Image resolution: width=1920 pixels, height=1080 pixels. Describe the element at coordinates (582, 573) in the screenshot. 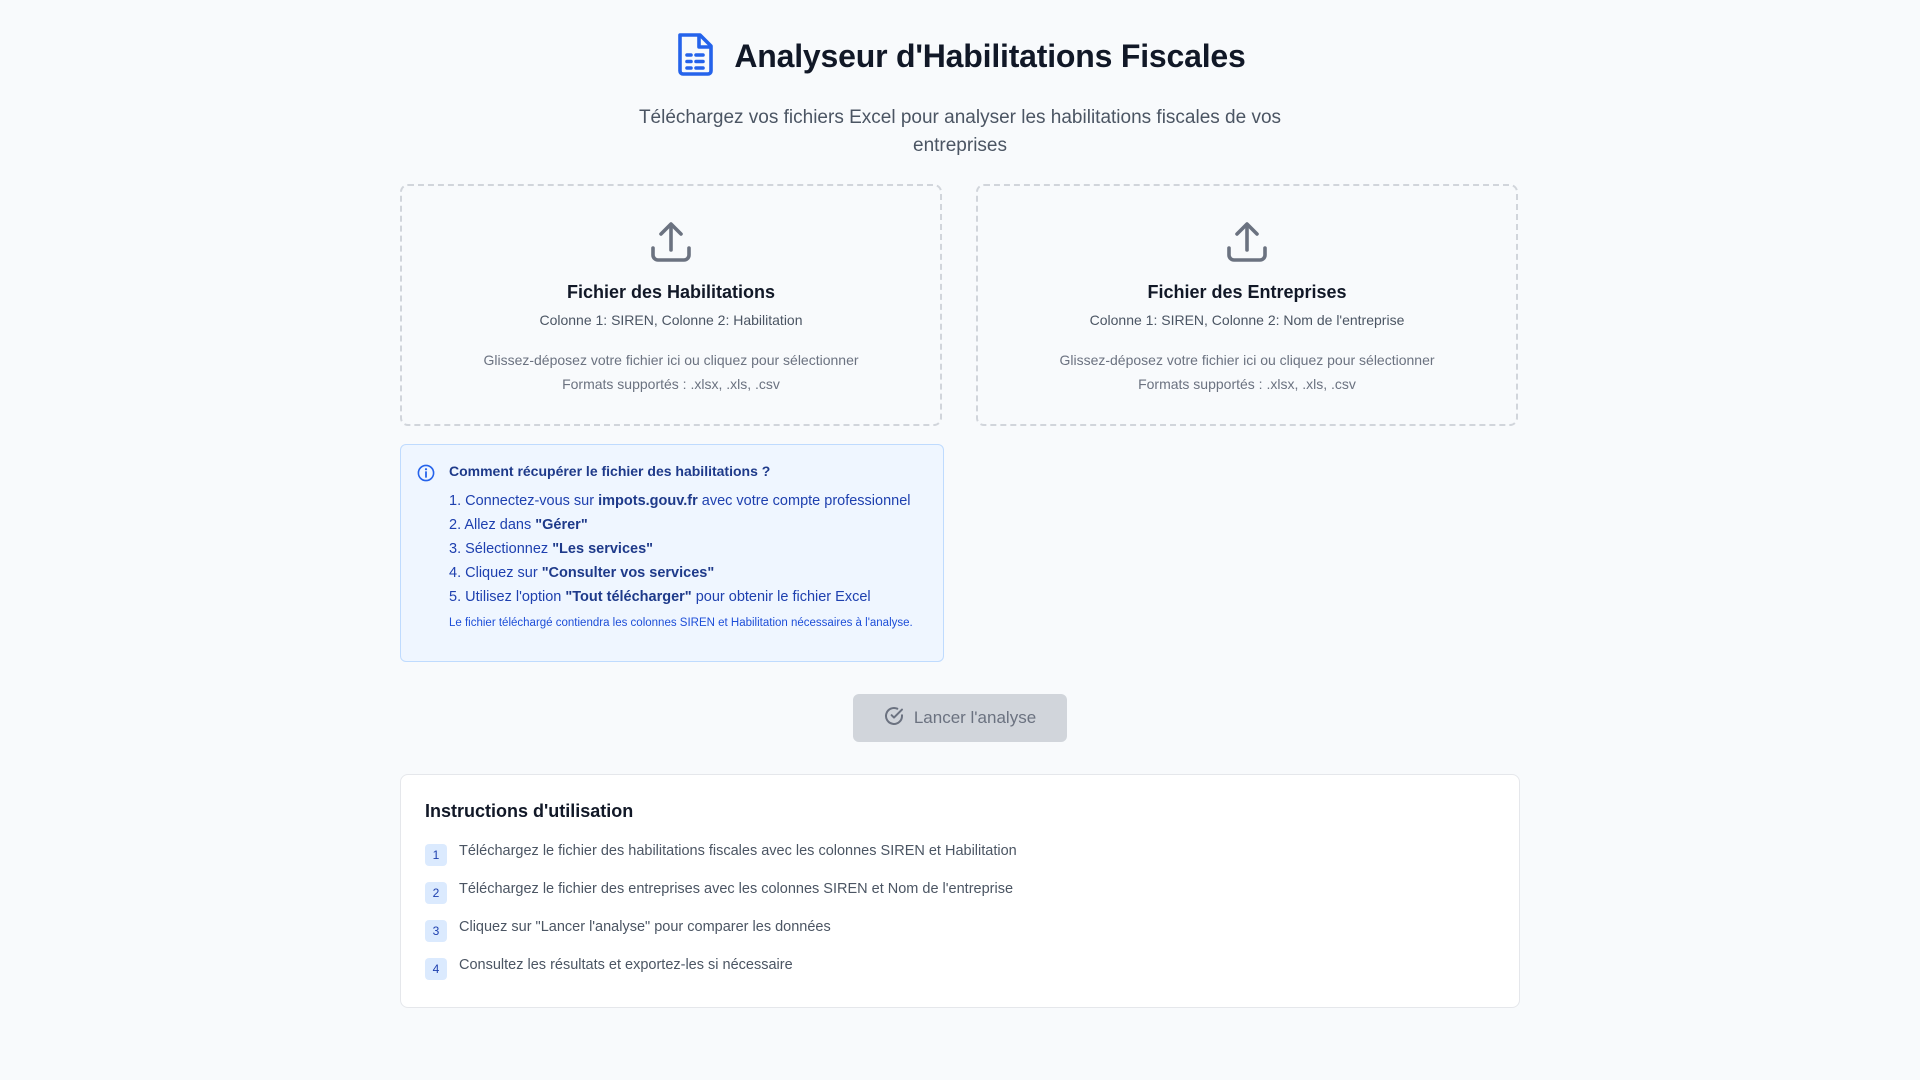

I see `info-step: 4. Cliquez sur "Consulter vos services"` at that location.